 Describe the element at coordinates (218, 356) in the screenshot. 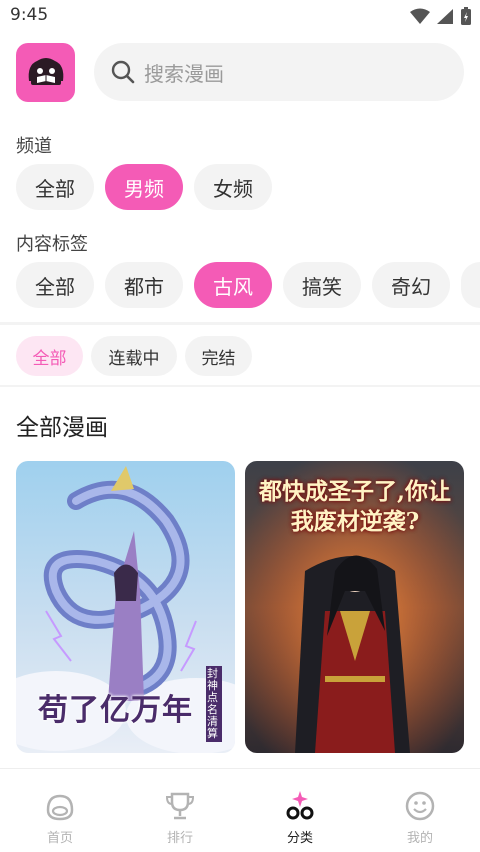

I see `status-chip-finished: 完结` at that location.